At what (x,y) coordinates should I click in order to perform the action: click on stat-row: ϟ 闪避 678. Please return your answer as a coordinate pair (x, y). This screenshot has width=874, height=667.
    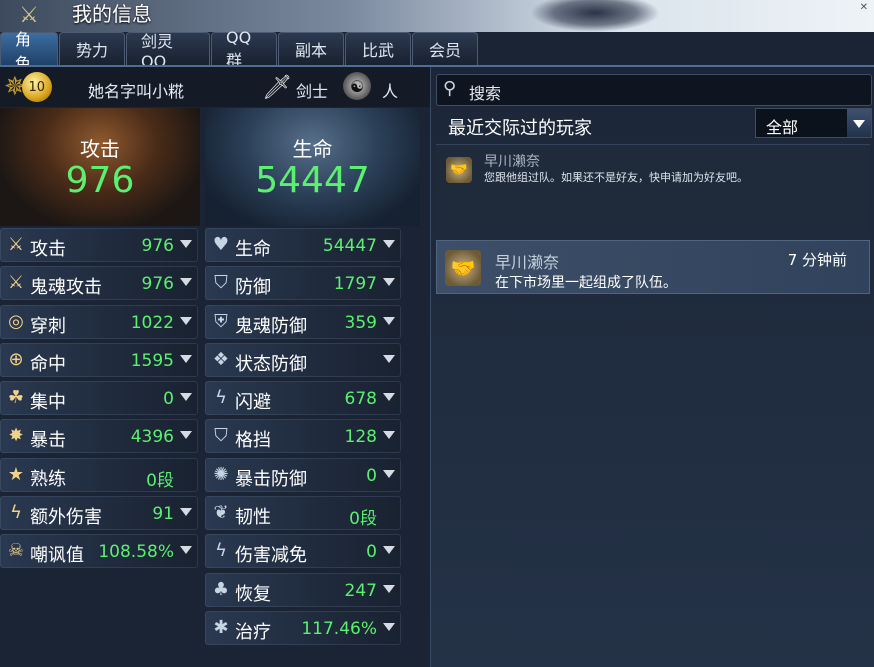
    Looking at the image, I should click on (303, 398).